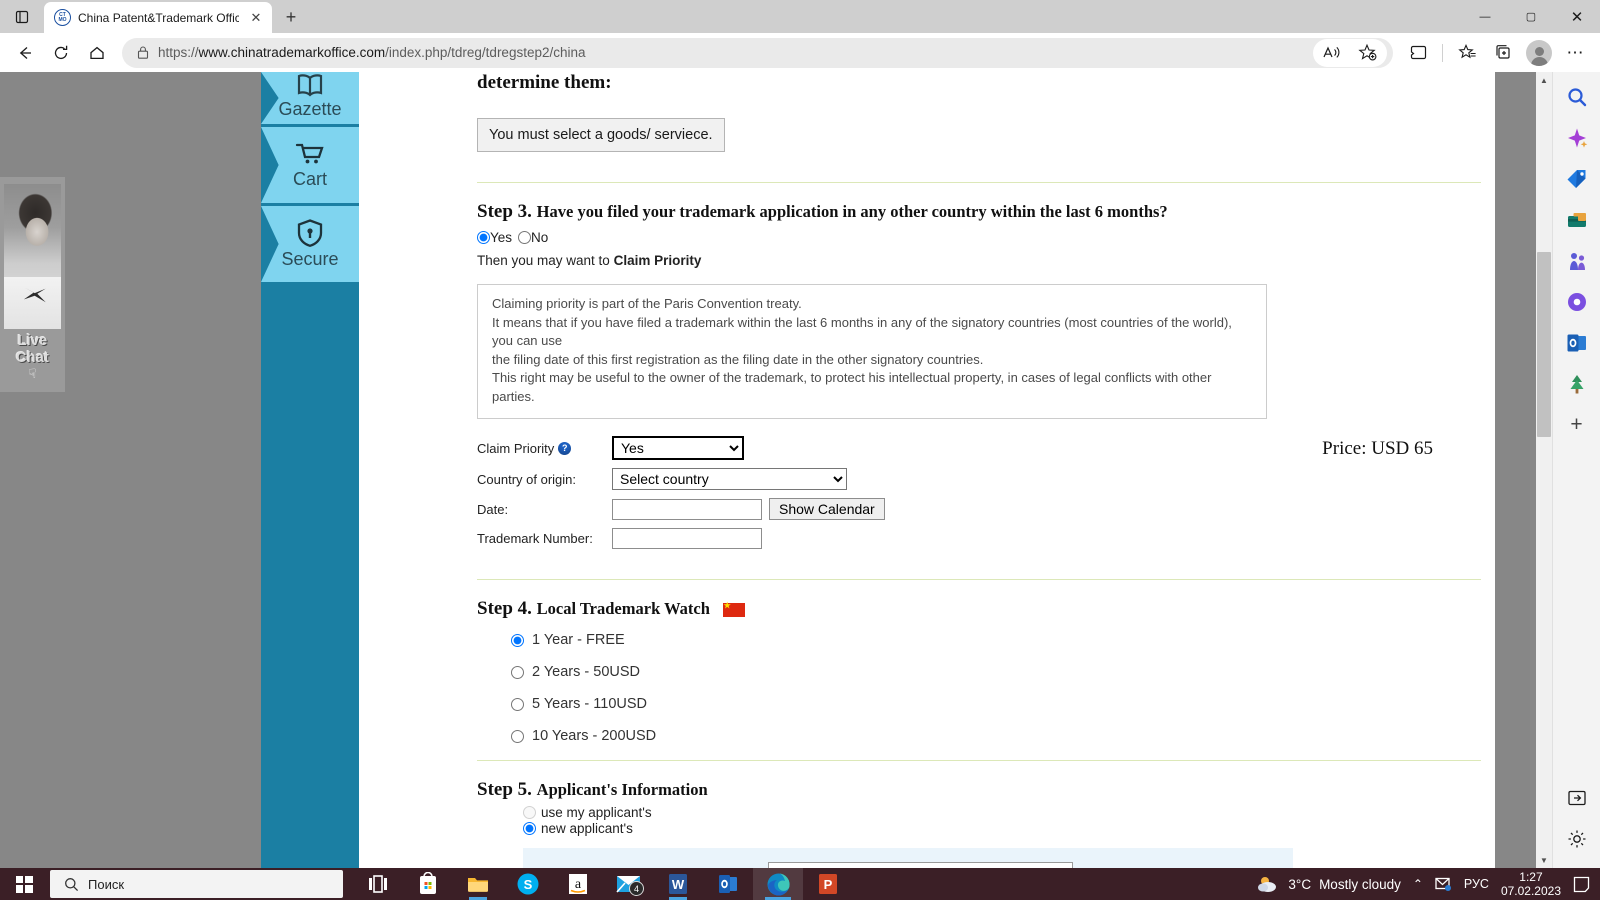 This screenshot has height=900, width=1600. I want to click on maximize-button: ▢, so click(1531, 16).